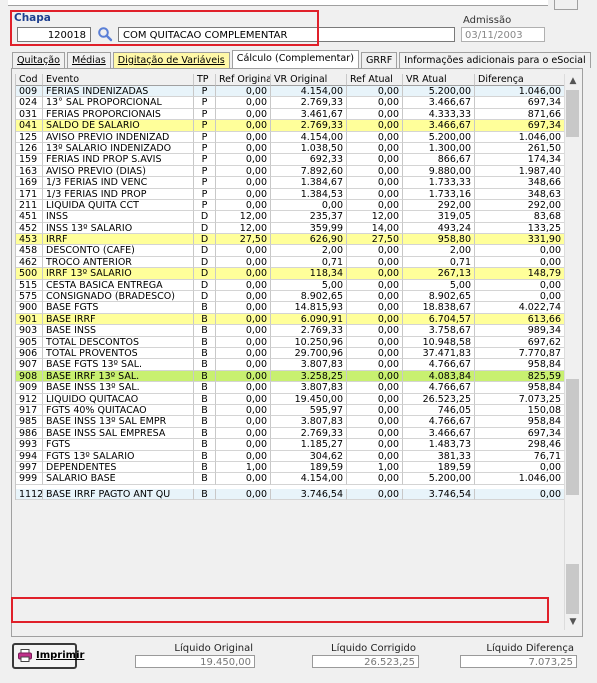  What do you see at coordinates (365, 661) in the screenshot?
I see `liquido-corrigido-field: 26.523,25` at bounding box center [365, 661].